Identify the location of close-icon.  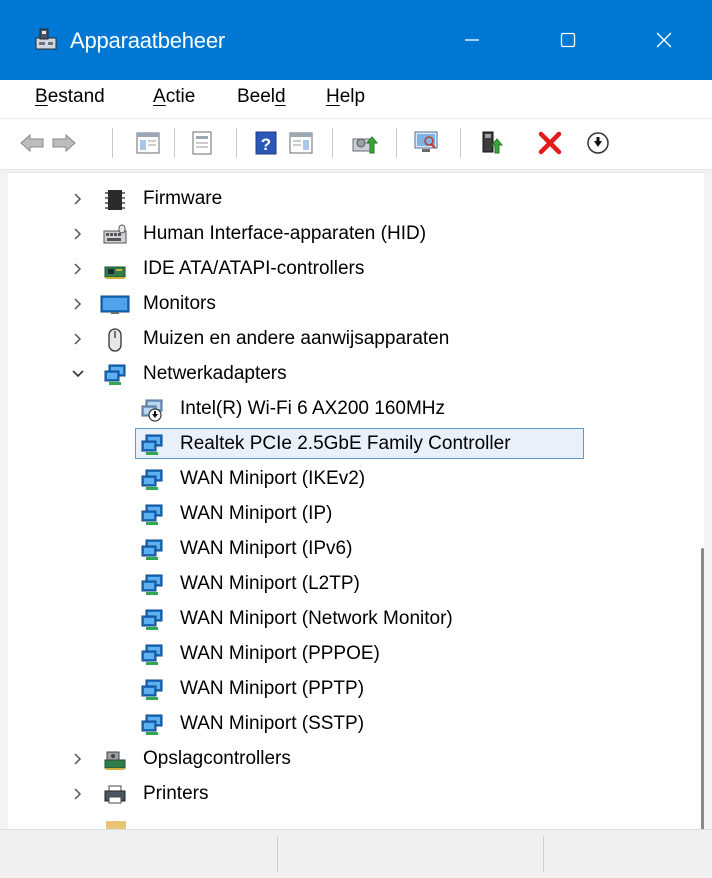
(664, 40).